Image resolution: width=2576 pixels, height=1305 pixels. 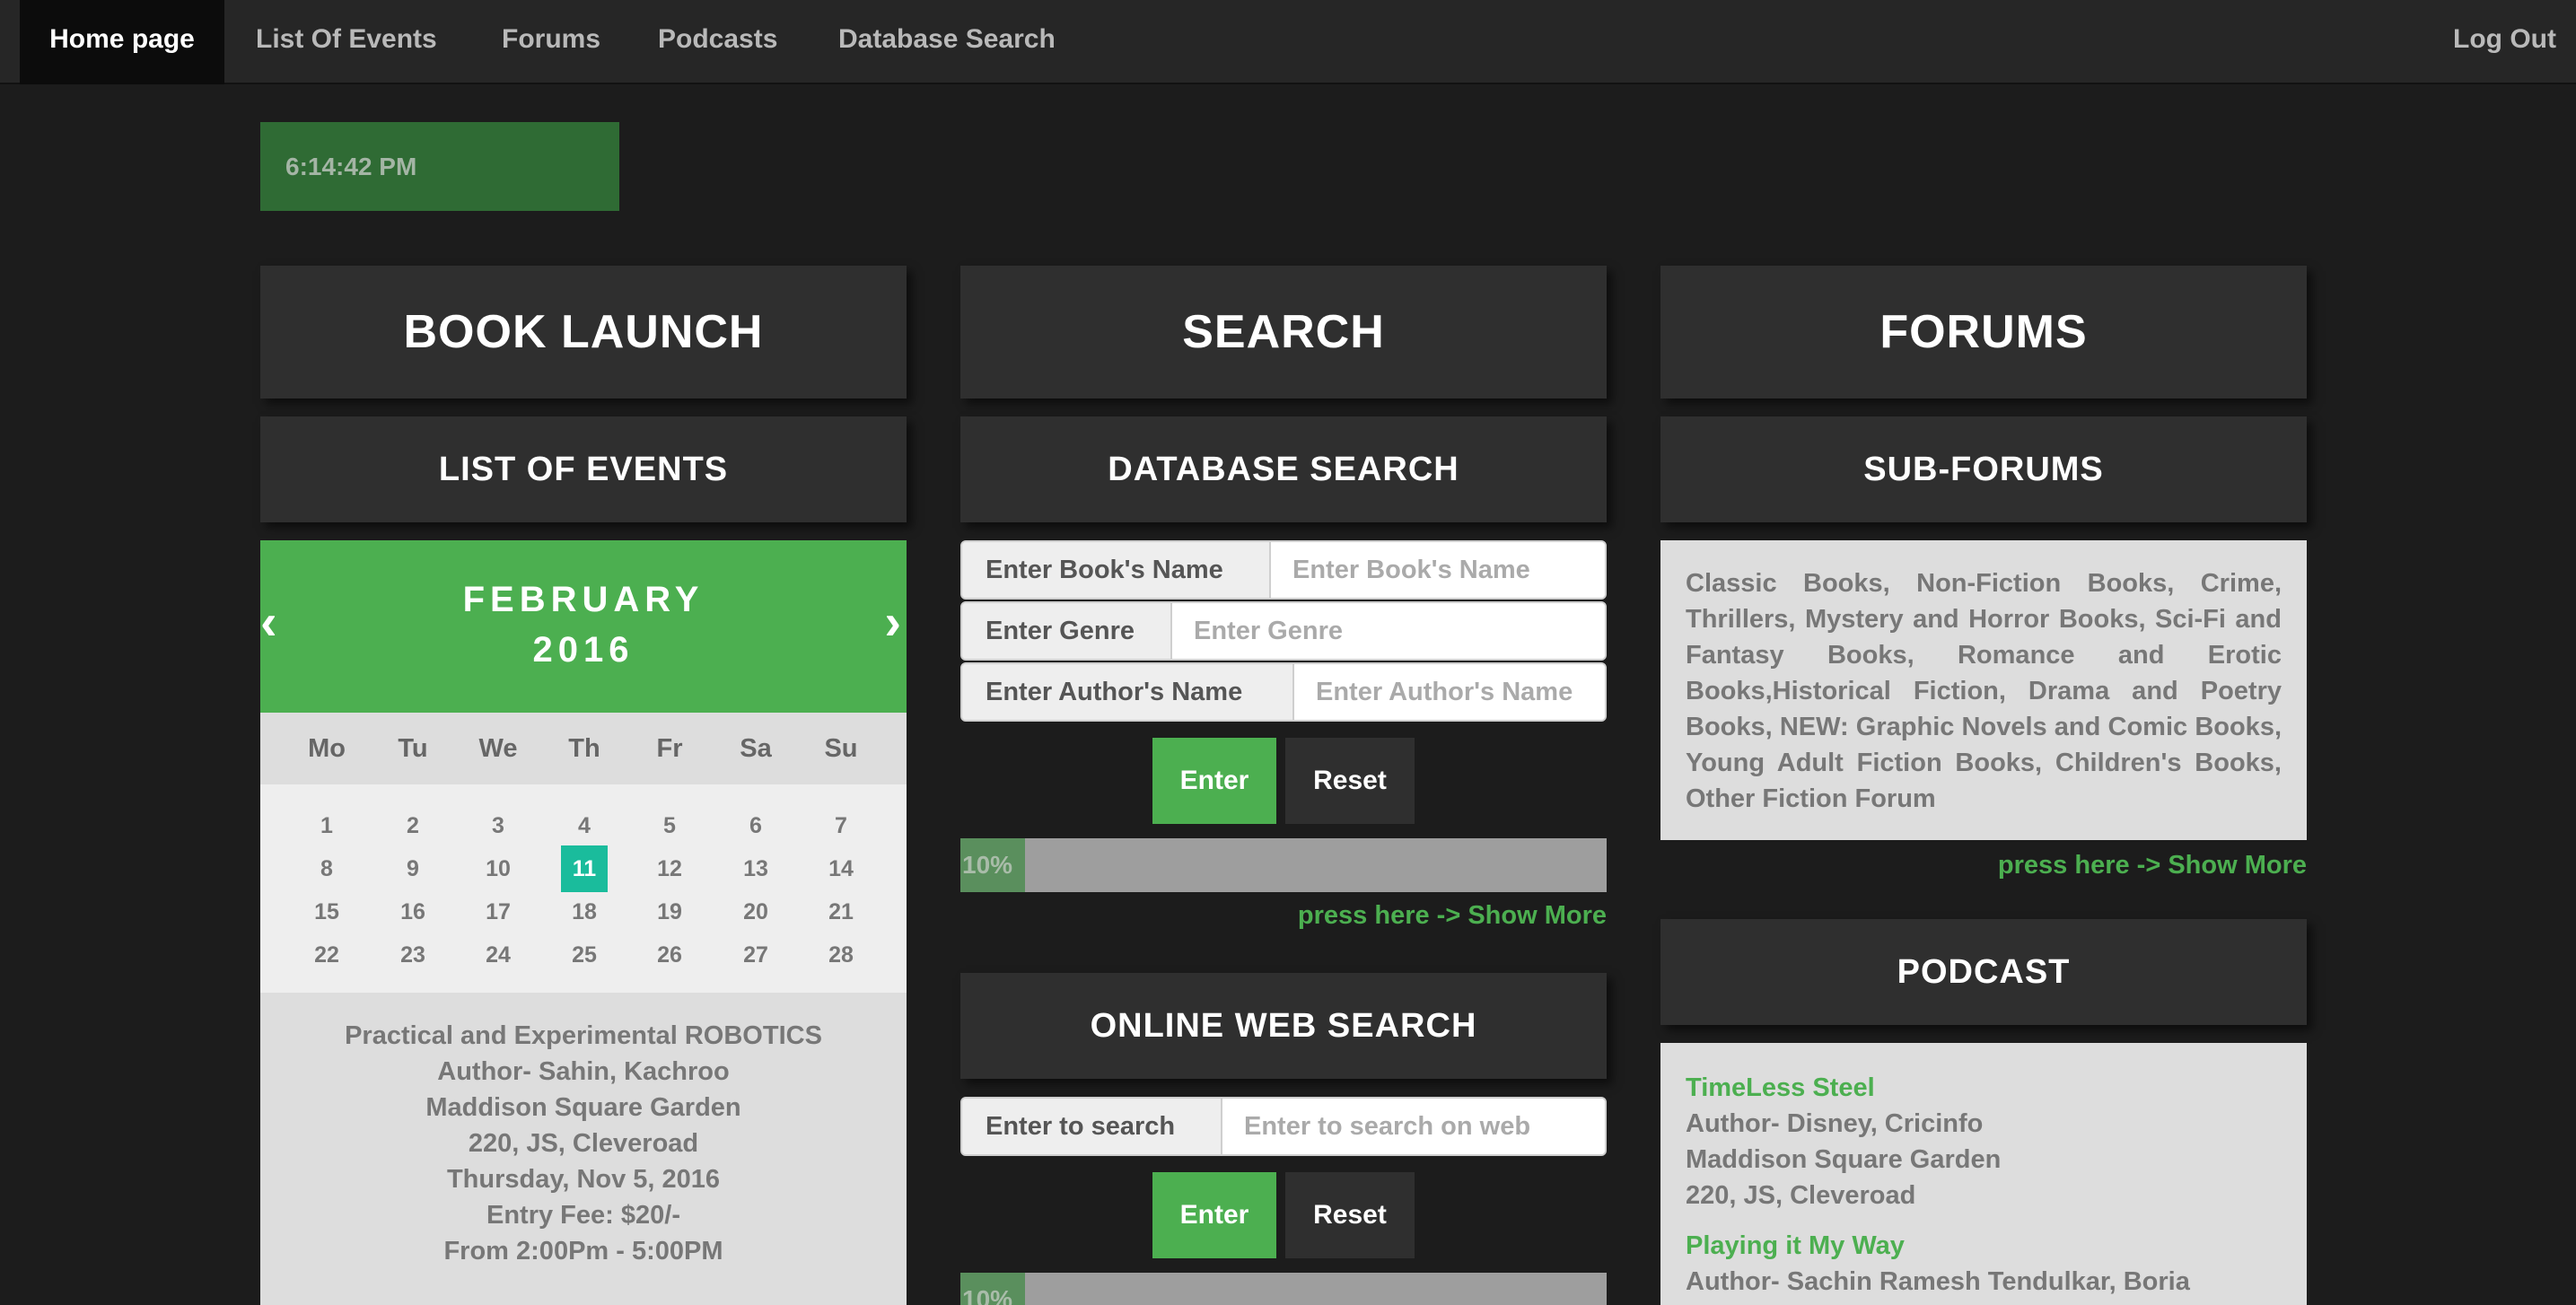 What do you see at coordinates (346, 42) in the screenshot?
I see `nav-events-link: List Of Events` at bounding box center [346, 42].